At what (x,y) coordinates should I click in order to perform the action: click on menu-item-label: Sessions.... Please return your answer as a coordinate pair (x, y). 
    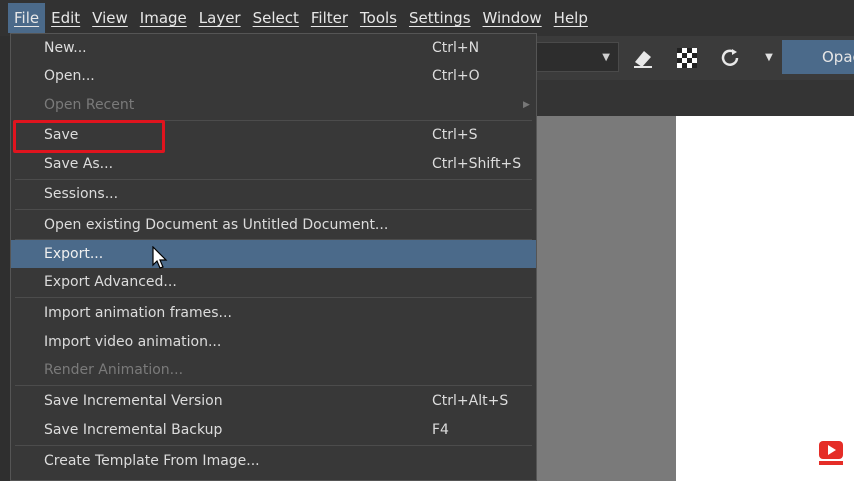
    Looking at the image, I should click on (81, 194).